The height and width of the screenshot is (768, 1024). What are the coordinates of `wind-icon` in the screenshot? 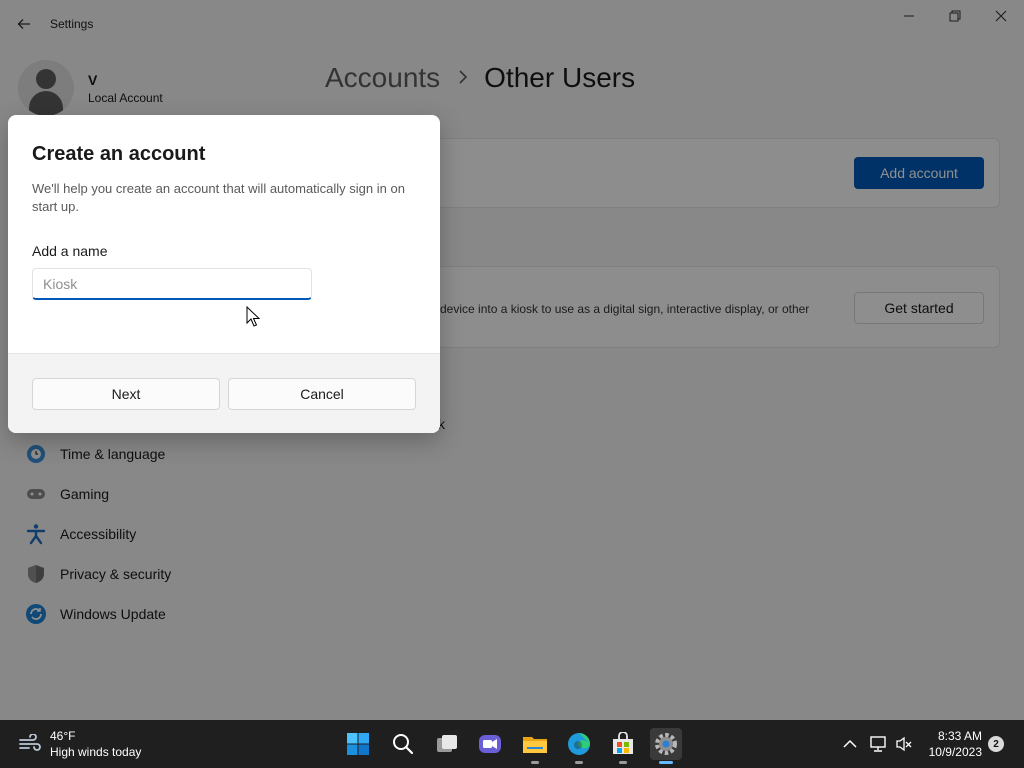 It's located at (30, 742).